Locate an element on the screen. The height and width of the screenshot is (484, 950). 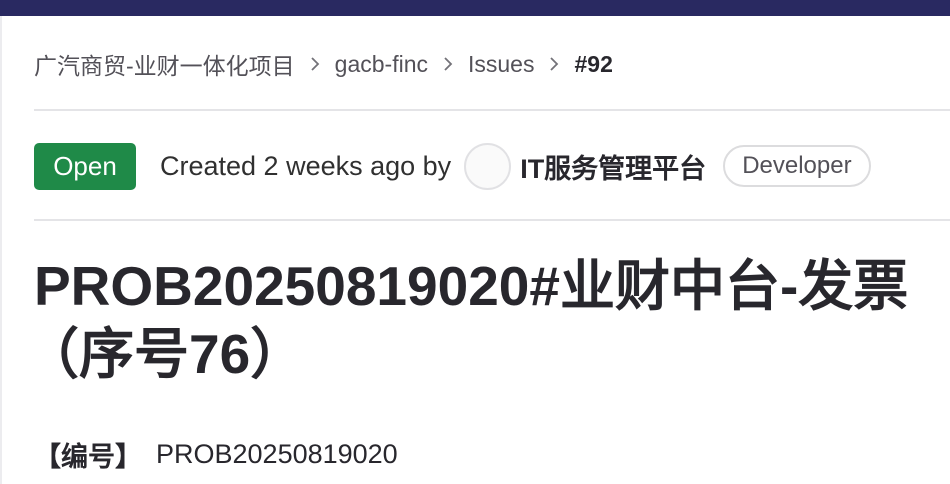
description-field: 【编号】 PROB20250819020 is located at coordinates (216, 454).